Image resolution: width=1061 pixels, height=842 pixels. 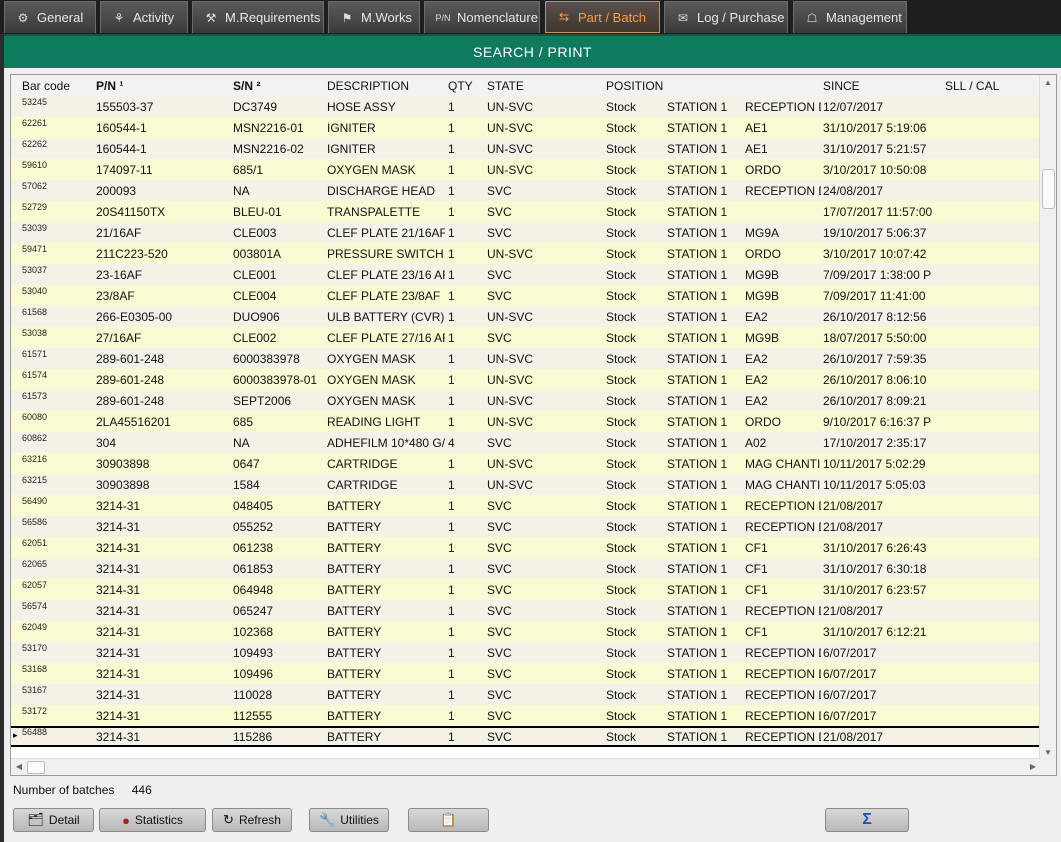 What do you see at coordinates (53, 820) in the screenshot?
I see `detail-button: 🗂 Detail` at bounding box center [53, 820].